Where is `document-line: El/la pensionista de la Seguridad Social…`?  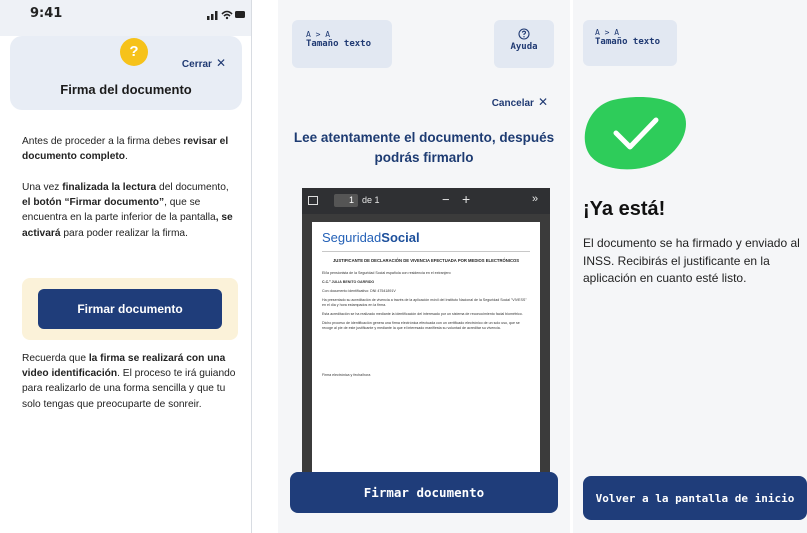 document-line: El/la pensionista de la Seguridad Social… is located at coordinates (386, 273).